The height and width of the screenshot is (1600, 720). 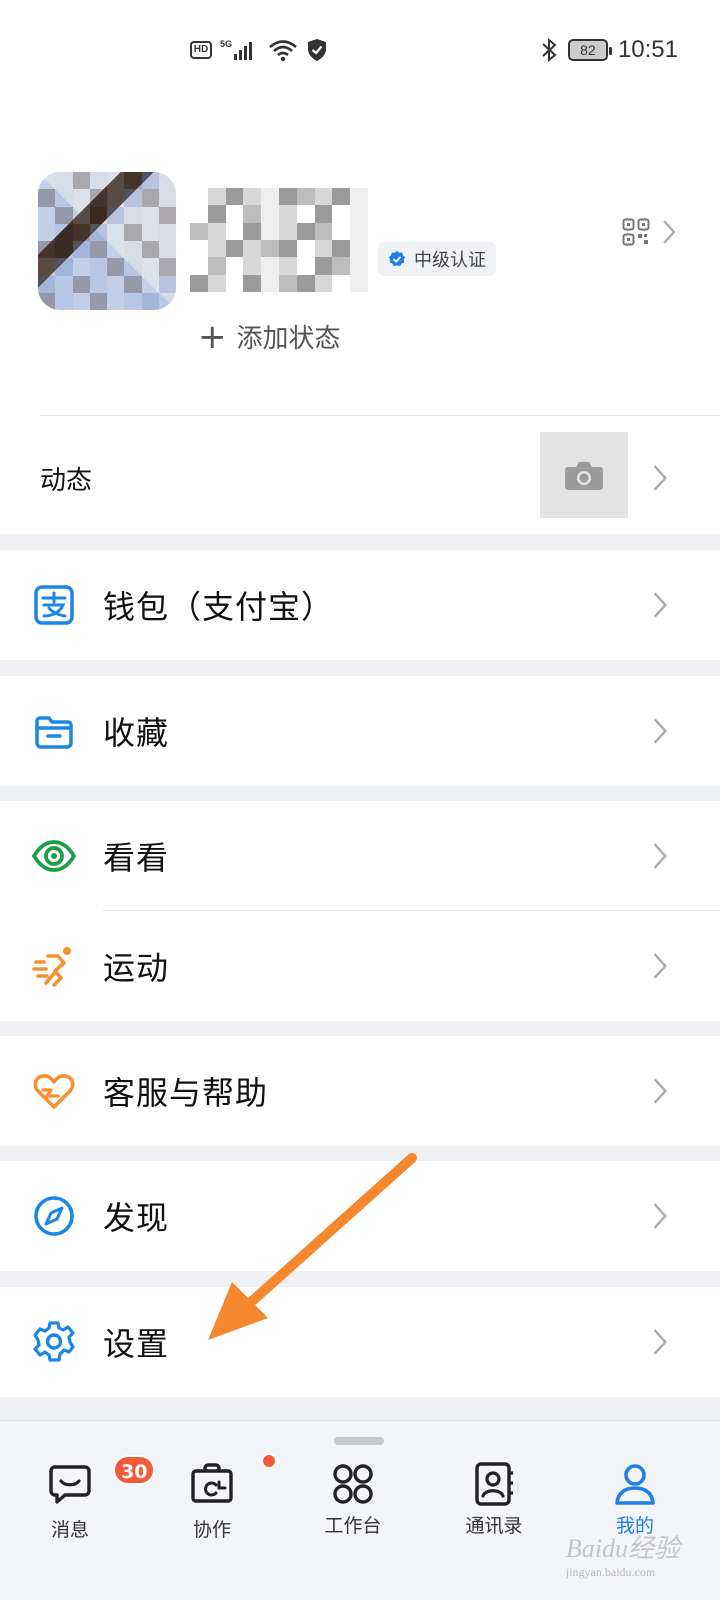 I want to click on menu-item-service: 客服与帮助, so click(x=360, y=1091).